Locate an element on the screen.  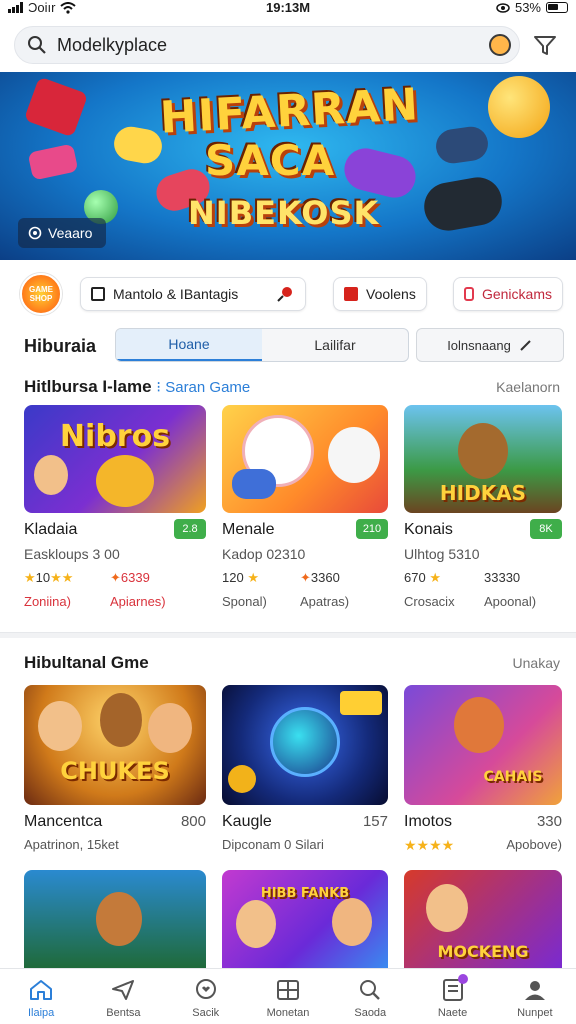
game-tag-left: Zoniina) is located at coordinates (47, 601).